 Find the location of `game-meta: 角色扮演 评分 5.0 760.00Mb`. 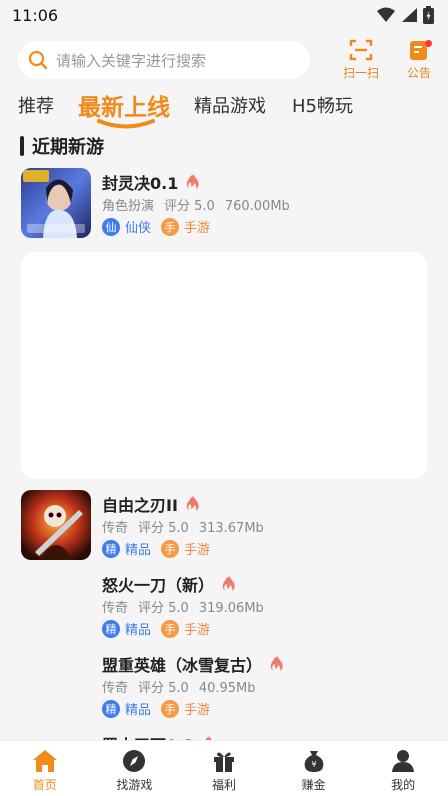

game-meta: 角色扮演 评分 5.0 760.00Mb is located at coordinates (201, 204).